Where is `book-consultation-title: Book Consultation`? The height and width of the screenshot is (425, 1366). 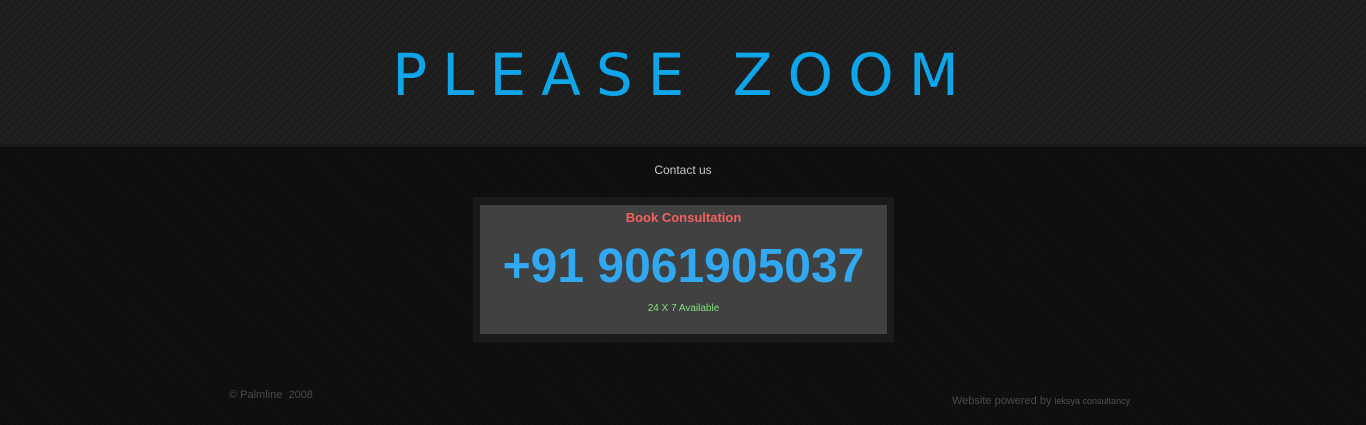 book-consultation-title: Book Consultation is located at coordinates (683, 217).